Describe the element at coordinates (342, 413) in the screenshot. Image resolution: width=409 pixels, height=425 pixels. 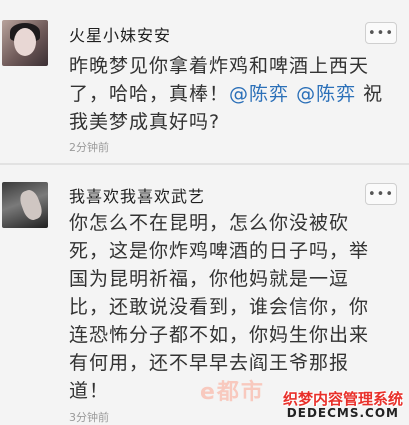
I see `watermark-domain: DEDECMS.COM` at that location.